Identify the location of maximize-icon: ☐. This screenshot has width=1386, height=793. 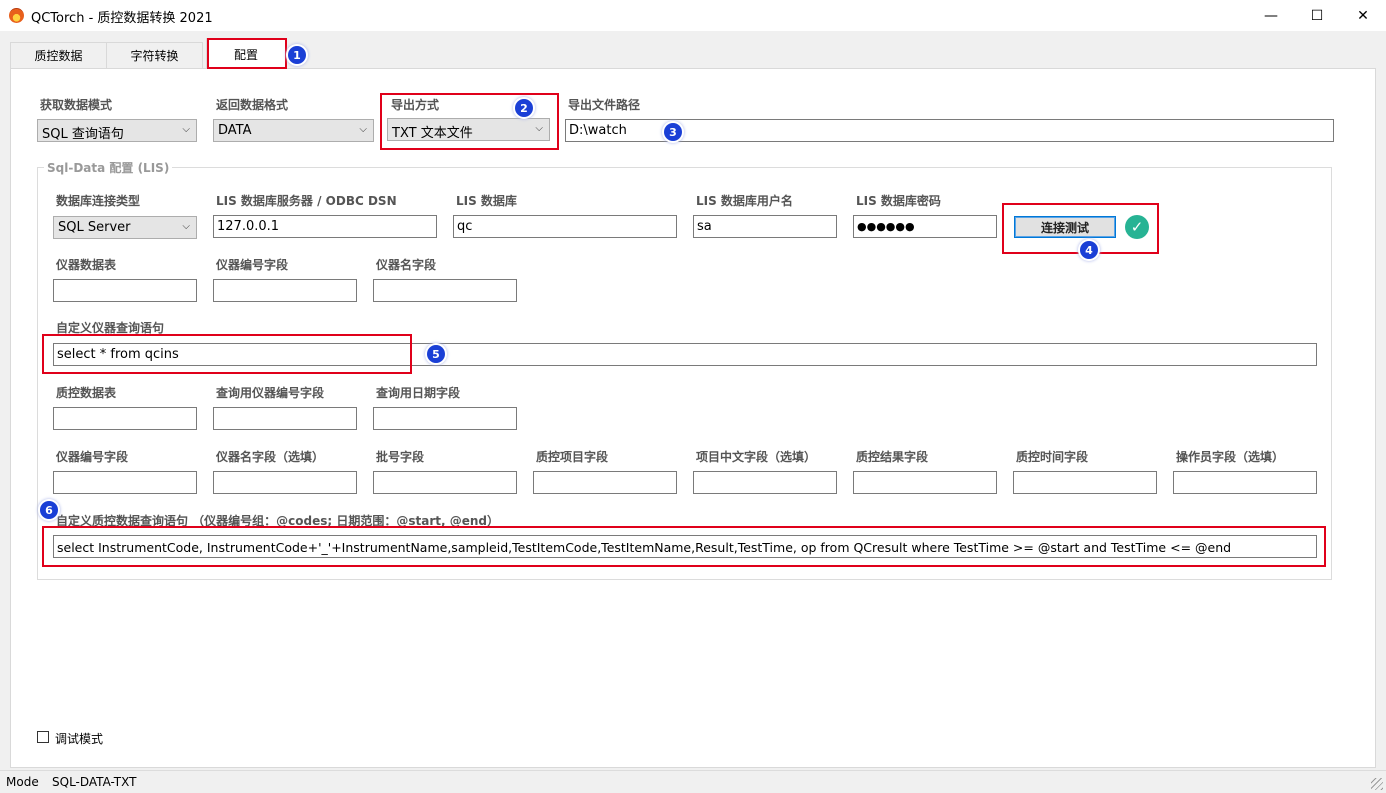
(1317, 15).